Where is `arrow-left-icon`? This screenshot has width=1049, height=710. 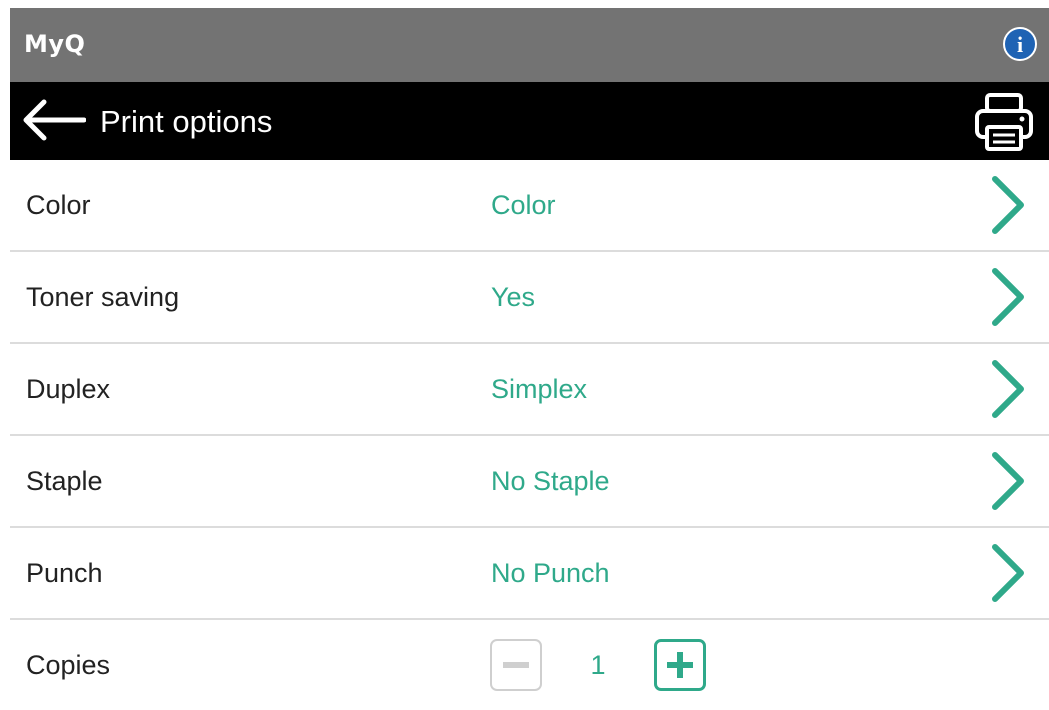
arrow-left-icon is located at coordinates (55, 120).